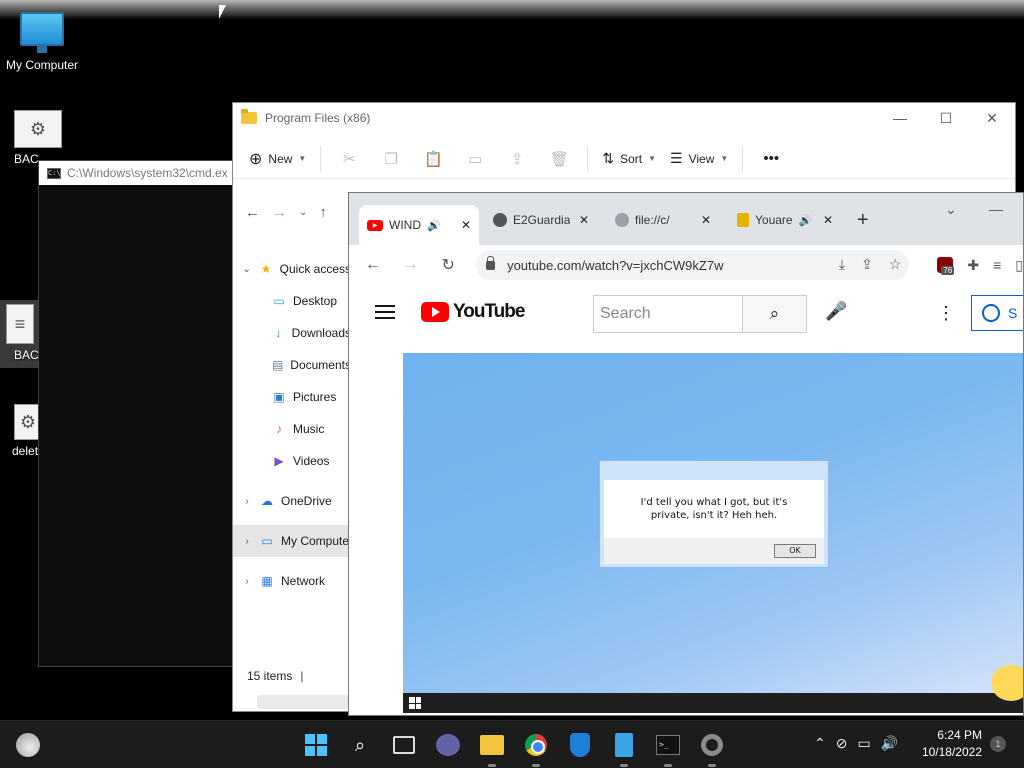 This screenshot has height=768, width=1024. I want to click on copy-icon: ❐, so click(391, 159).